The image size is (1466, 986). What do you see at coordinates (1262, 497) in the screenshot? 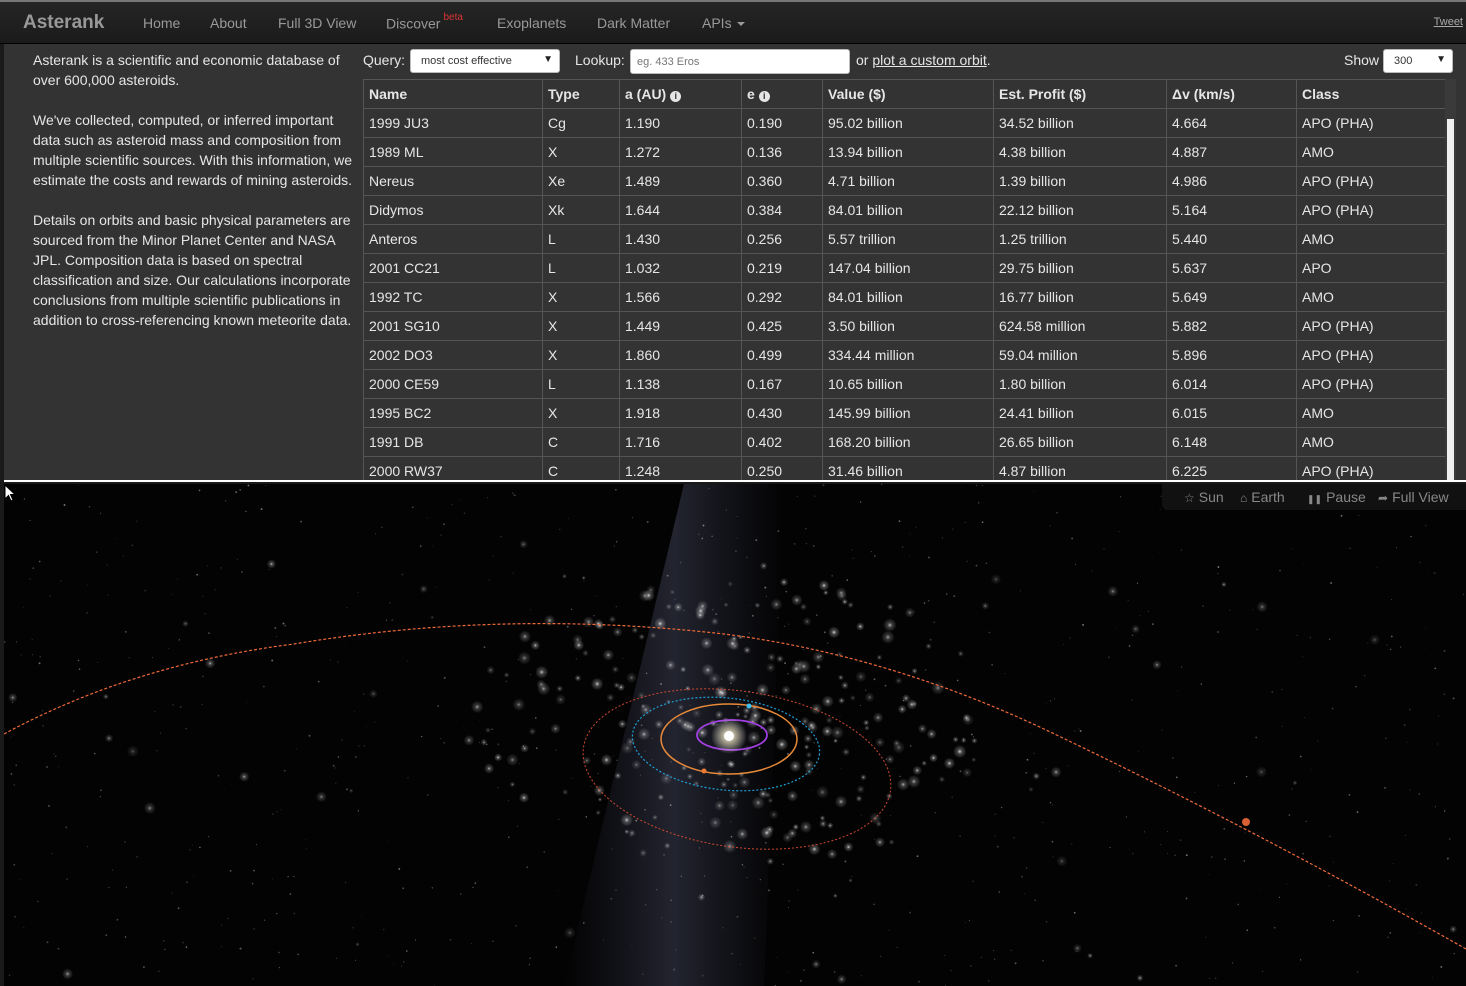
I see `earth-button: ⌂ Earth` at bounding box center [1262, 497].